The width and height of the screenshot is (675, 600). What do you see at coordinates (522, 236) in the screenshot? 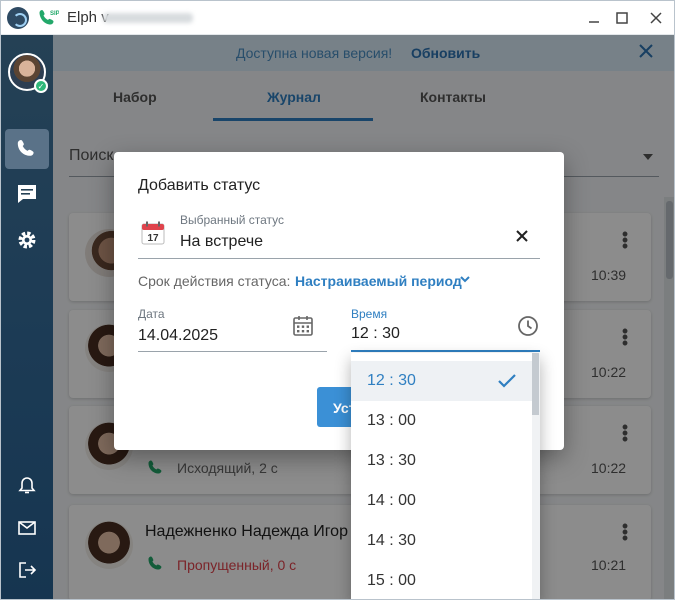
I see `clear-status-icon` at bounding box center [522, 236].